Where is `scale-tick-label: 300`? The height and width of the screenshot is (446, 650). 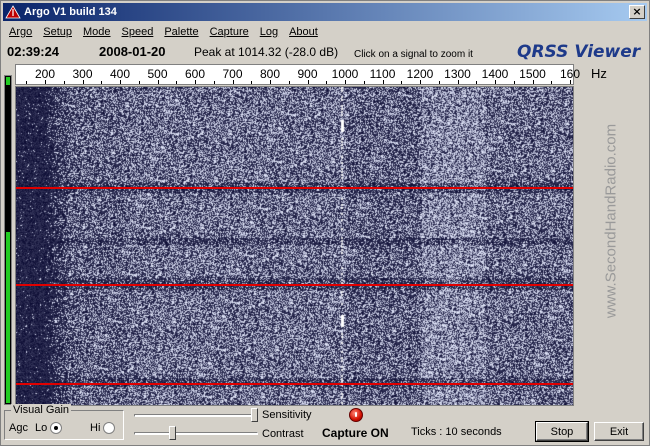 scale-tick-label: 300 is located at coordinates (82, 74).